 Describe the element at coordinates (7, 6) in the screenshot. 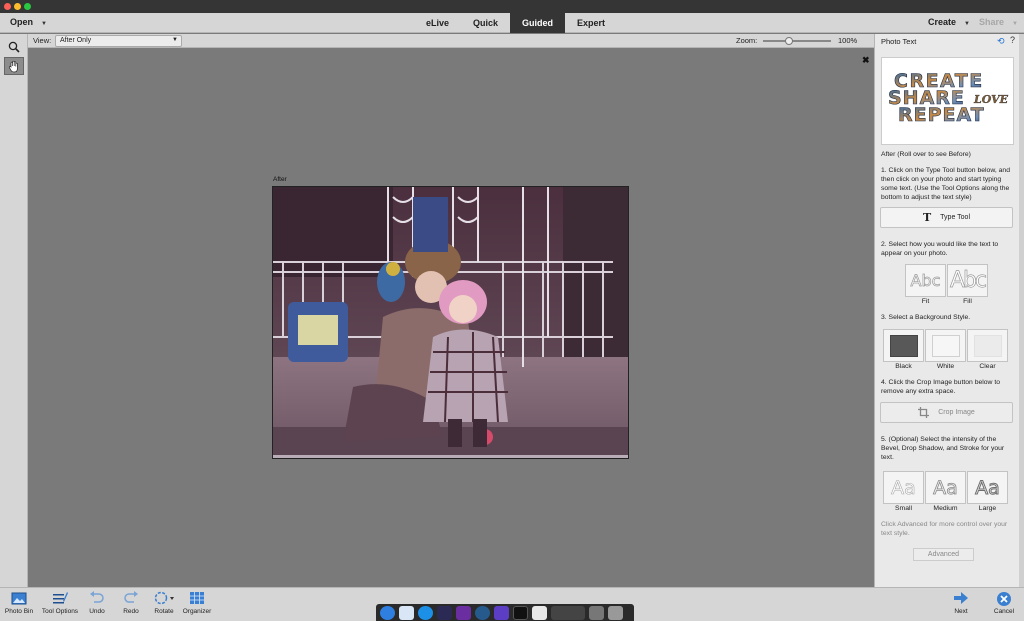

I see `close-window-button` at that location.